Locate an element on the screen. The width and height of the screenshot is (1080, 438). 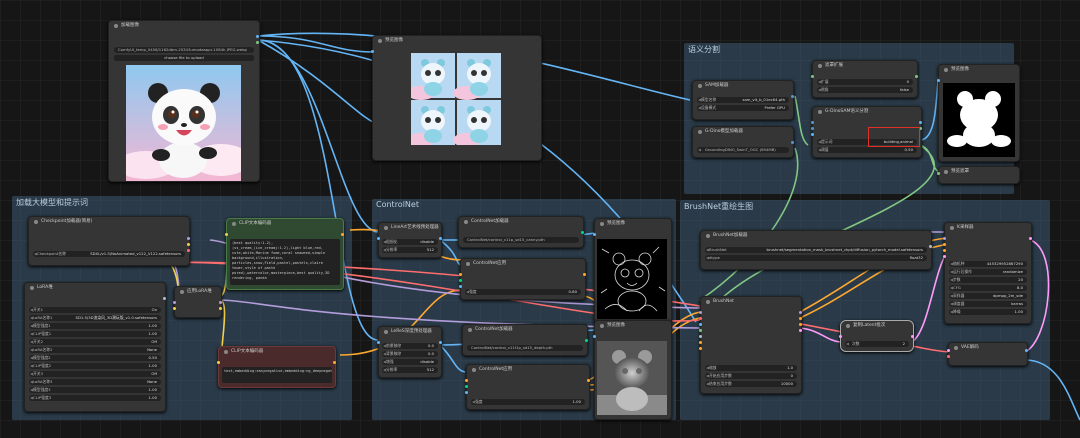
preview-image-node: 预览图像 is located at coordinates (456, 98).